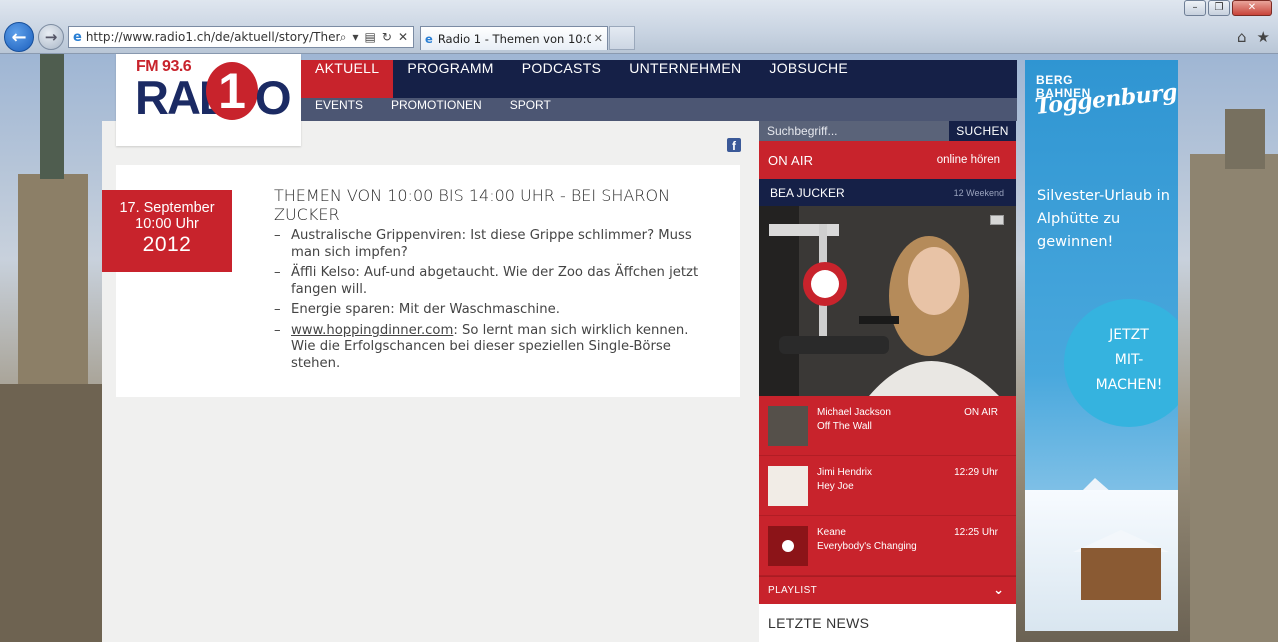  What do you see at coordinates (622, 38) in the screenshot?
I see `new-tab-button` at bounding box center [622, 38].